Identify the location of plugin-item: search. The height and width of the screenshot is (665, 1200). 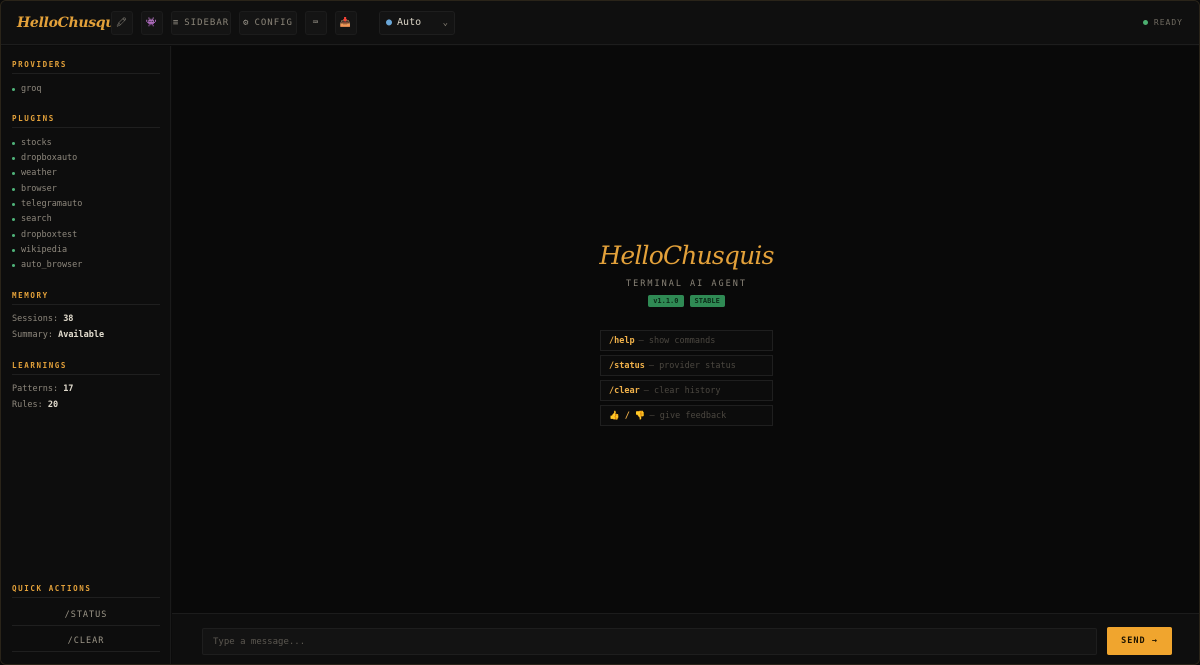
(32, 219).